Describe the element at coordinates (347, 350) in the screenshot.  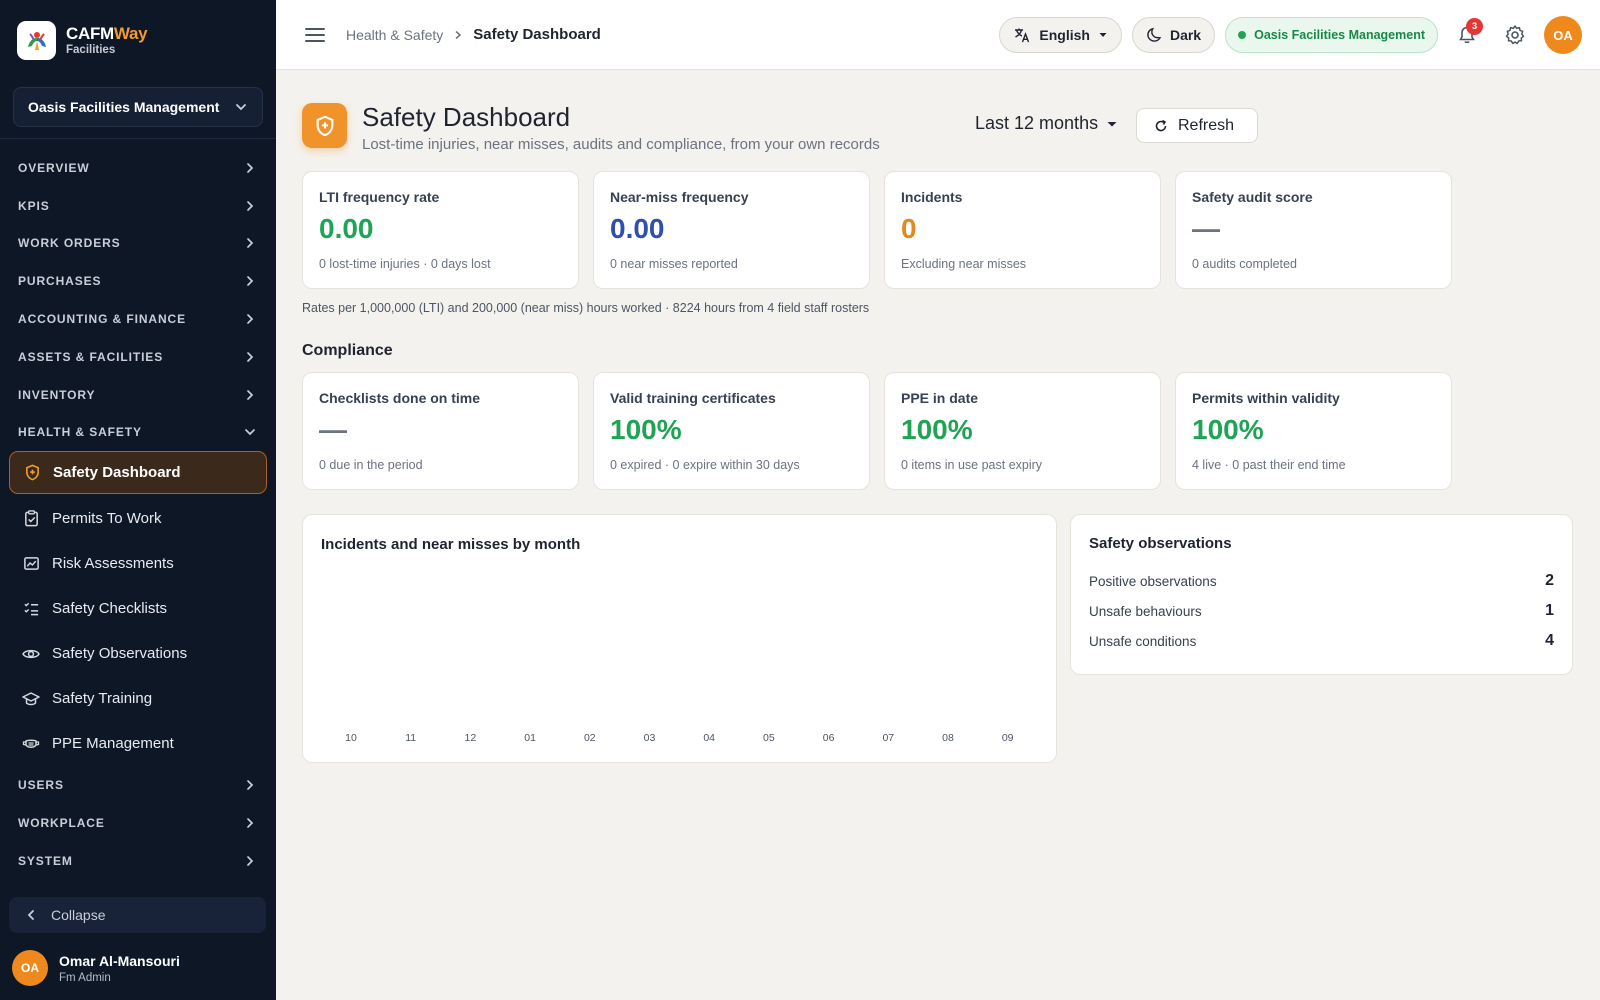
I see `compliance-title: Compliance` at that location.